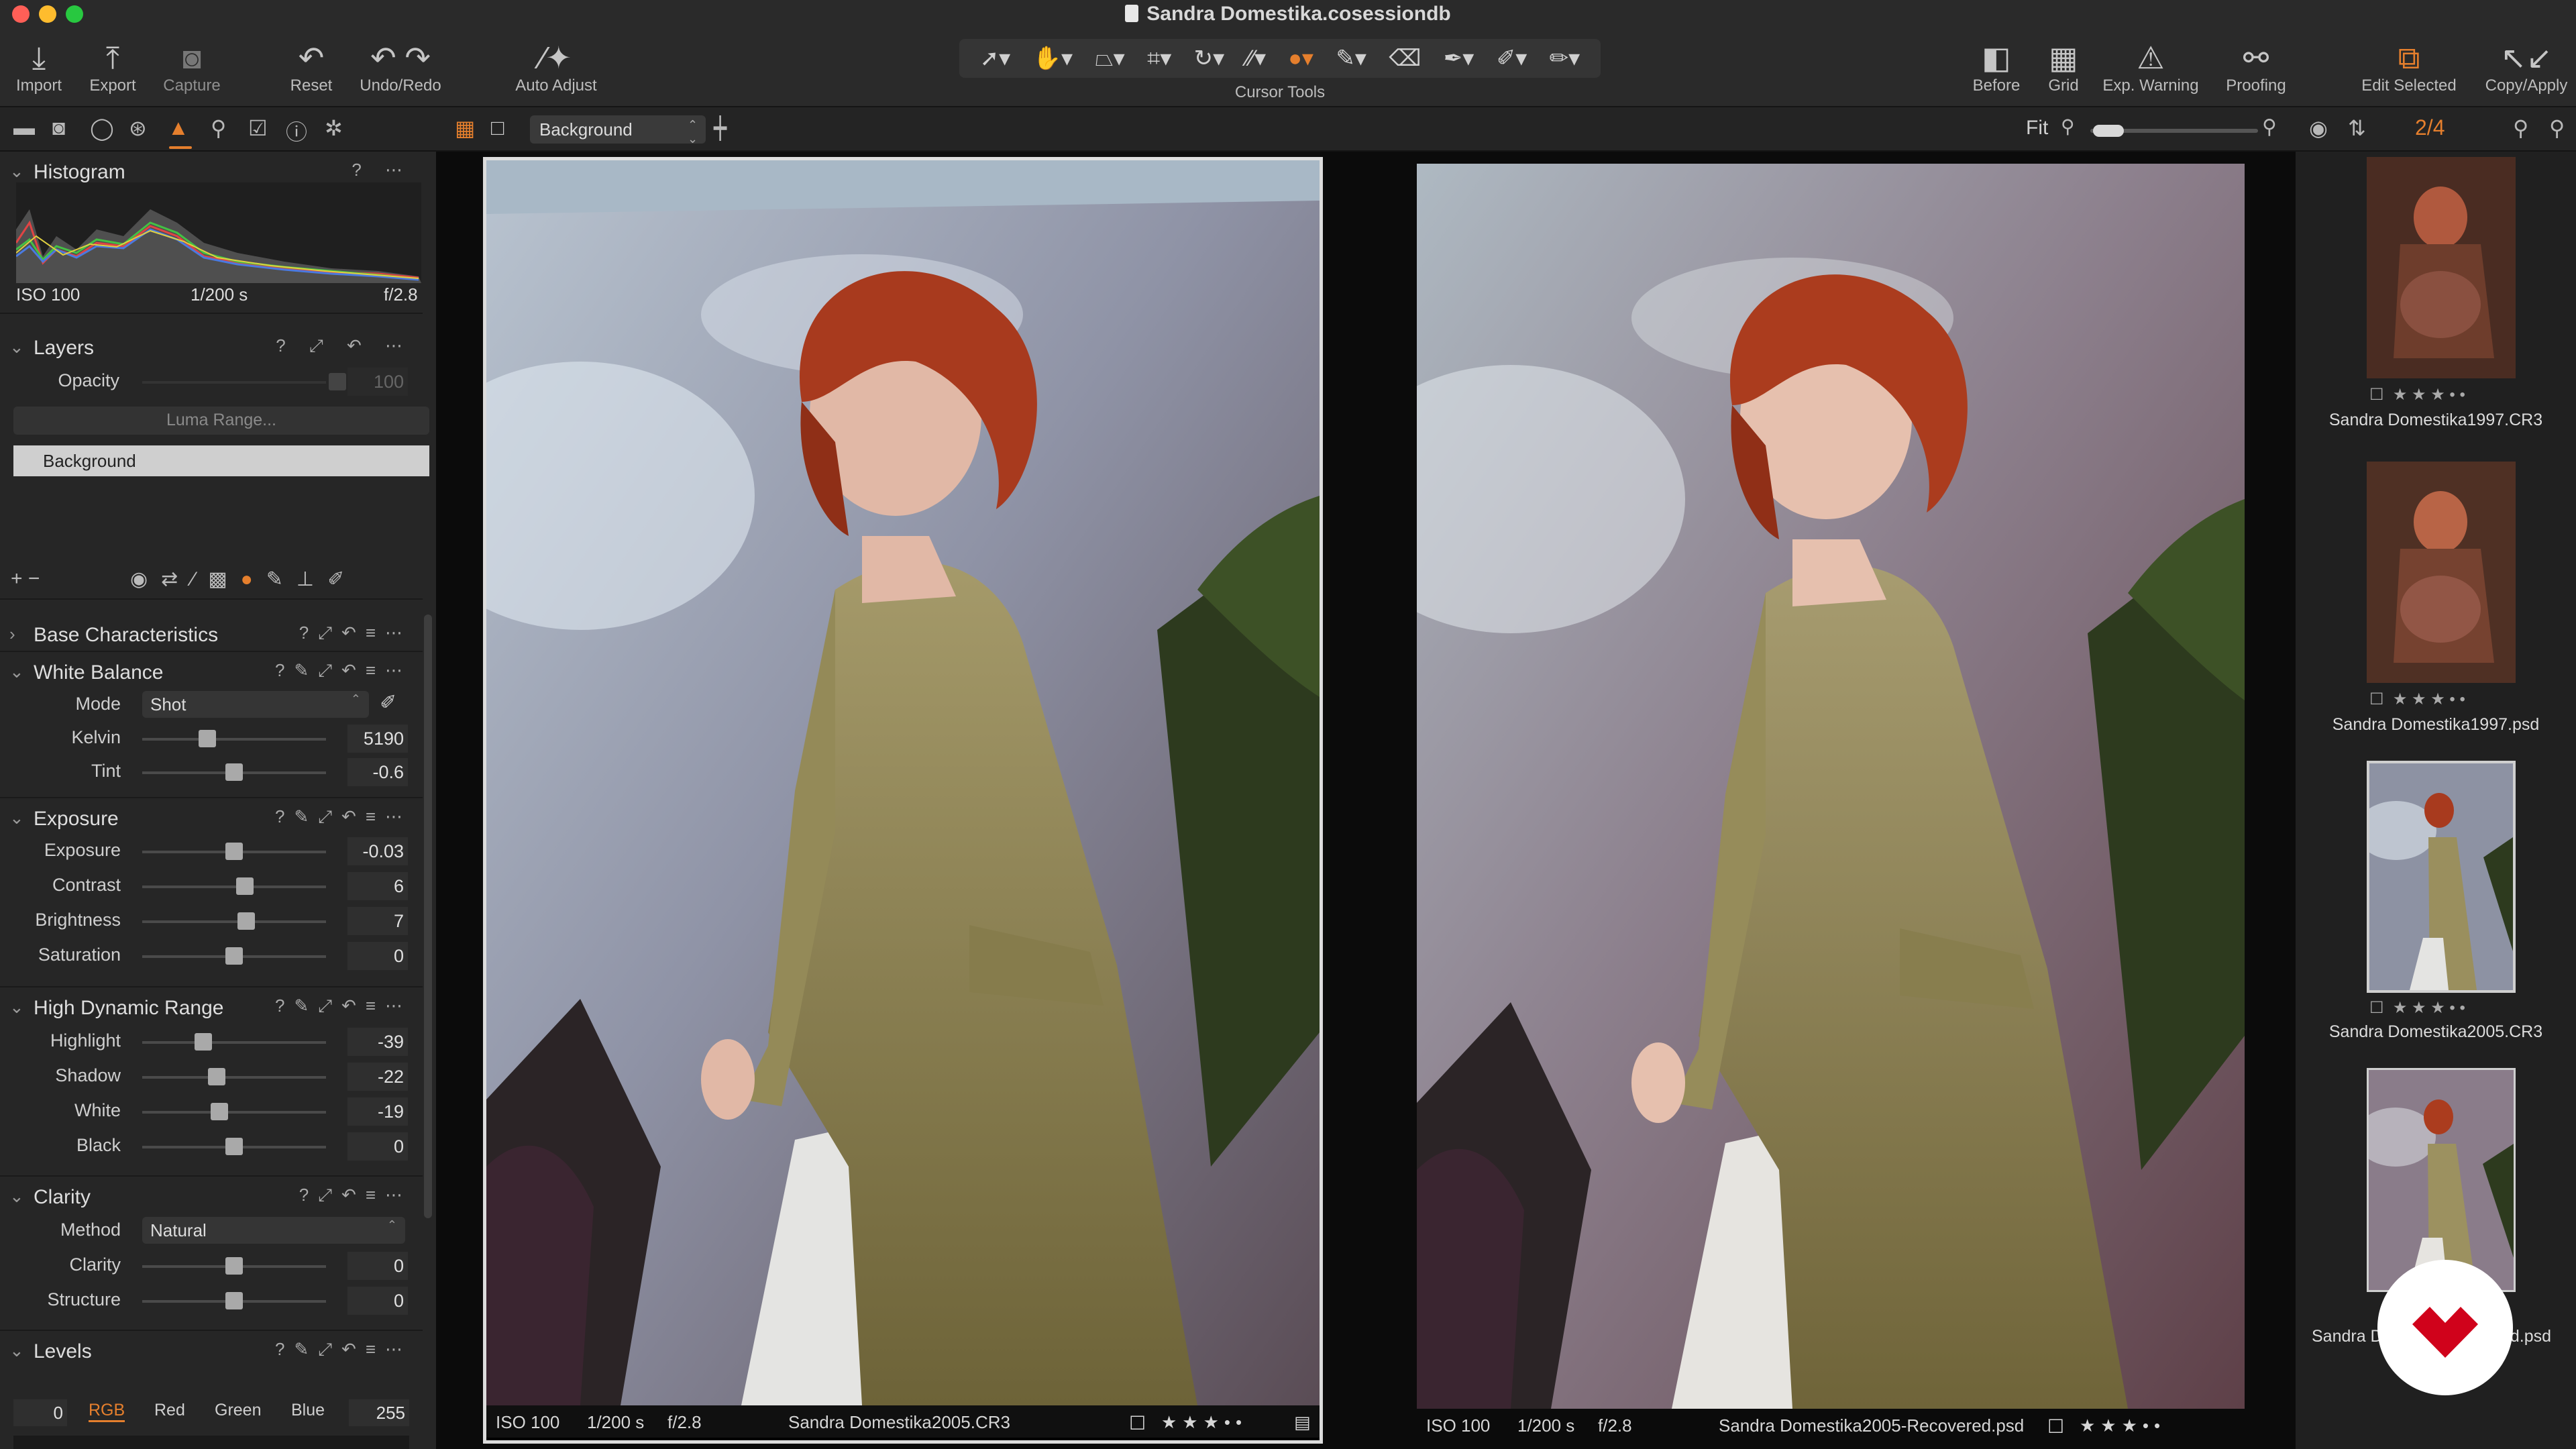 The width and height of the screenshot is (2576, 1449). I want to click on black-value: 0, so click(377, 1146).